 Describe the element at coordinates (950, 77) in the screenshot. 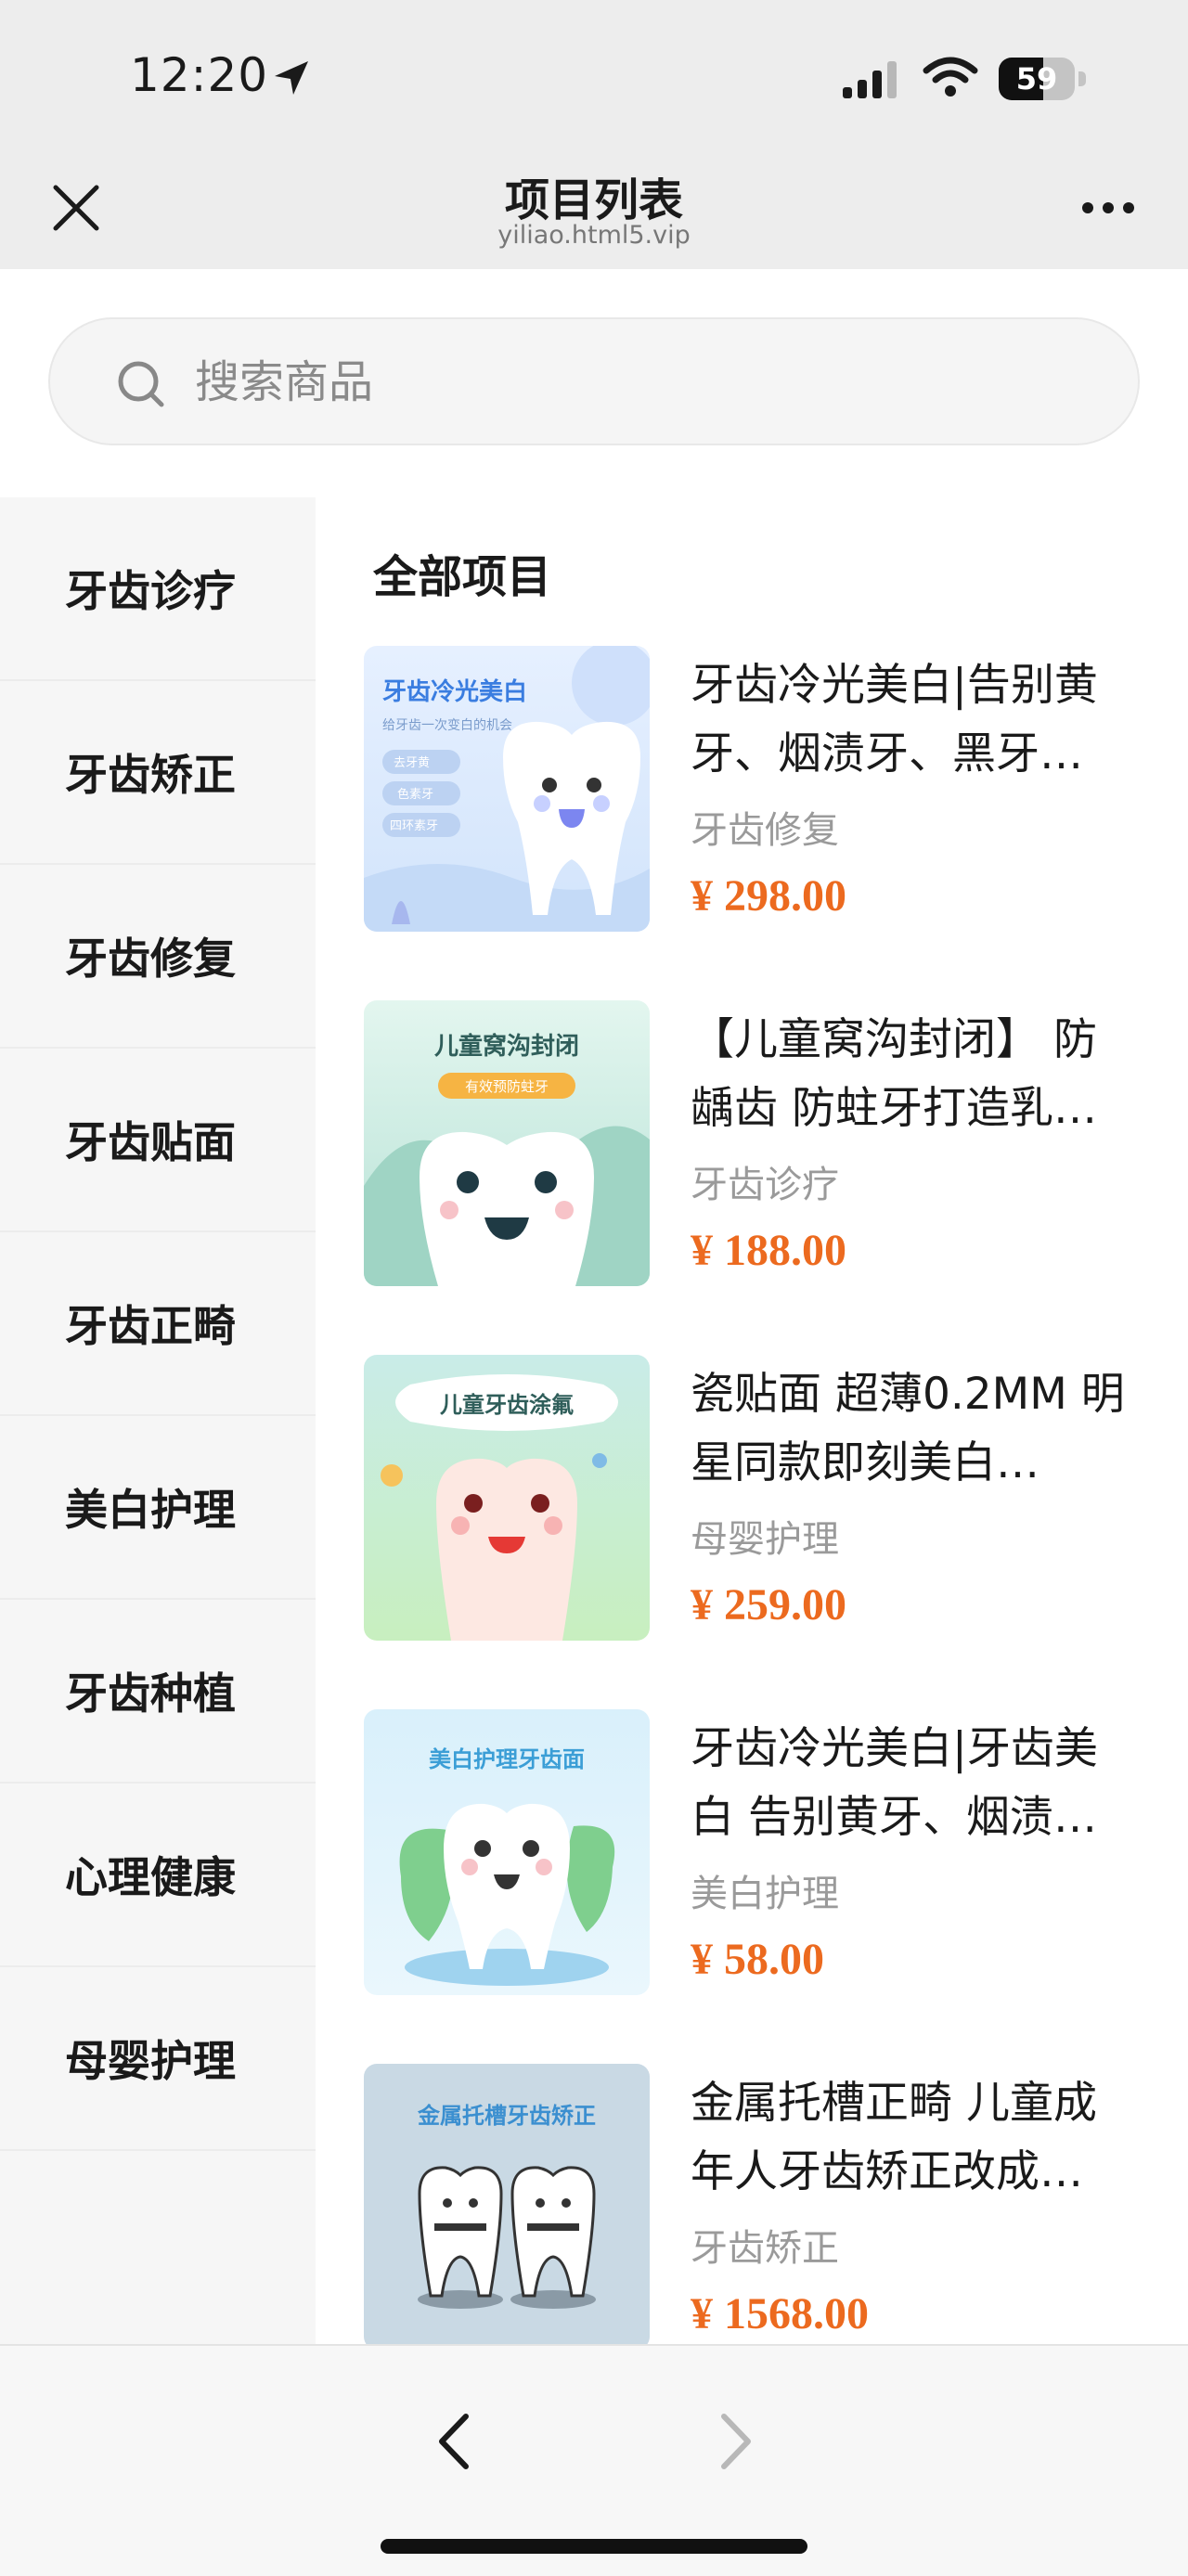

I see `wifi-icon` at that location.